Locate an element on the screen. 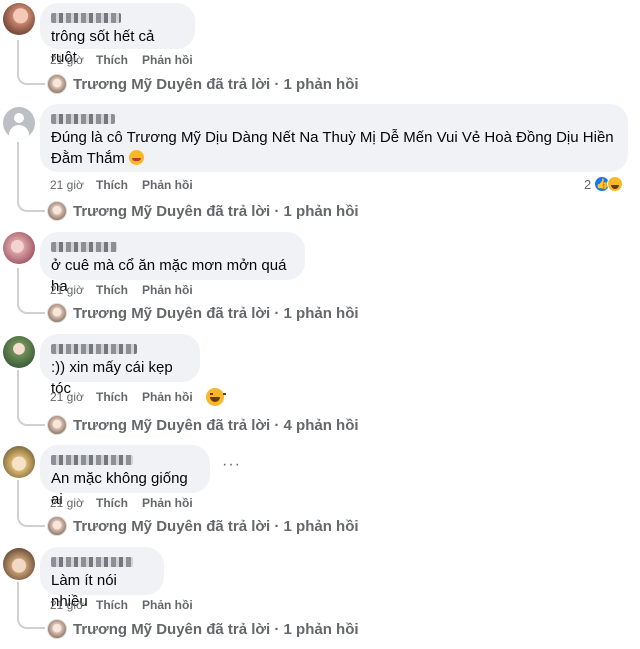 This screenshot has height=649, width=640. default-avatar-icon is located at coordinates (19, 123).